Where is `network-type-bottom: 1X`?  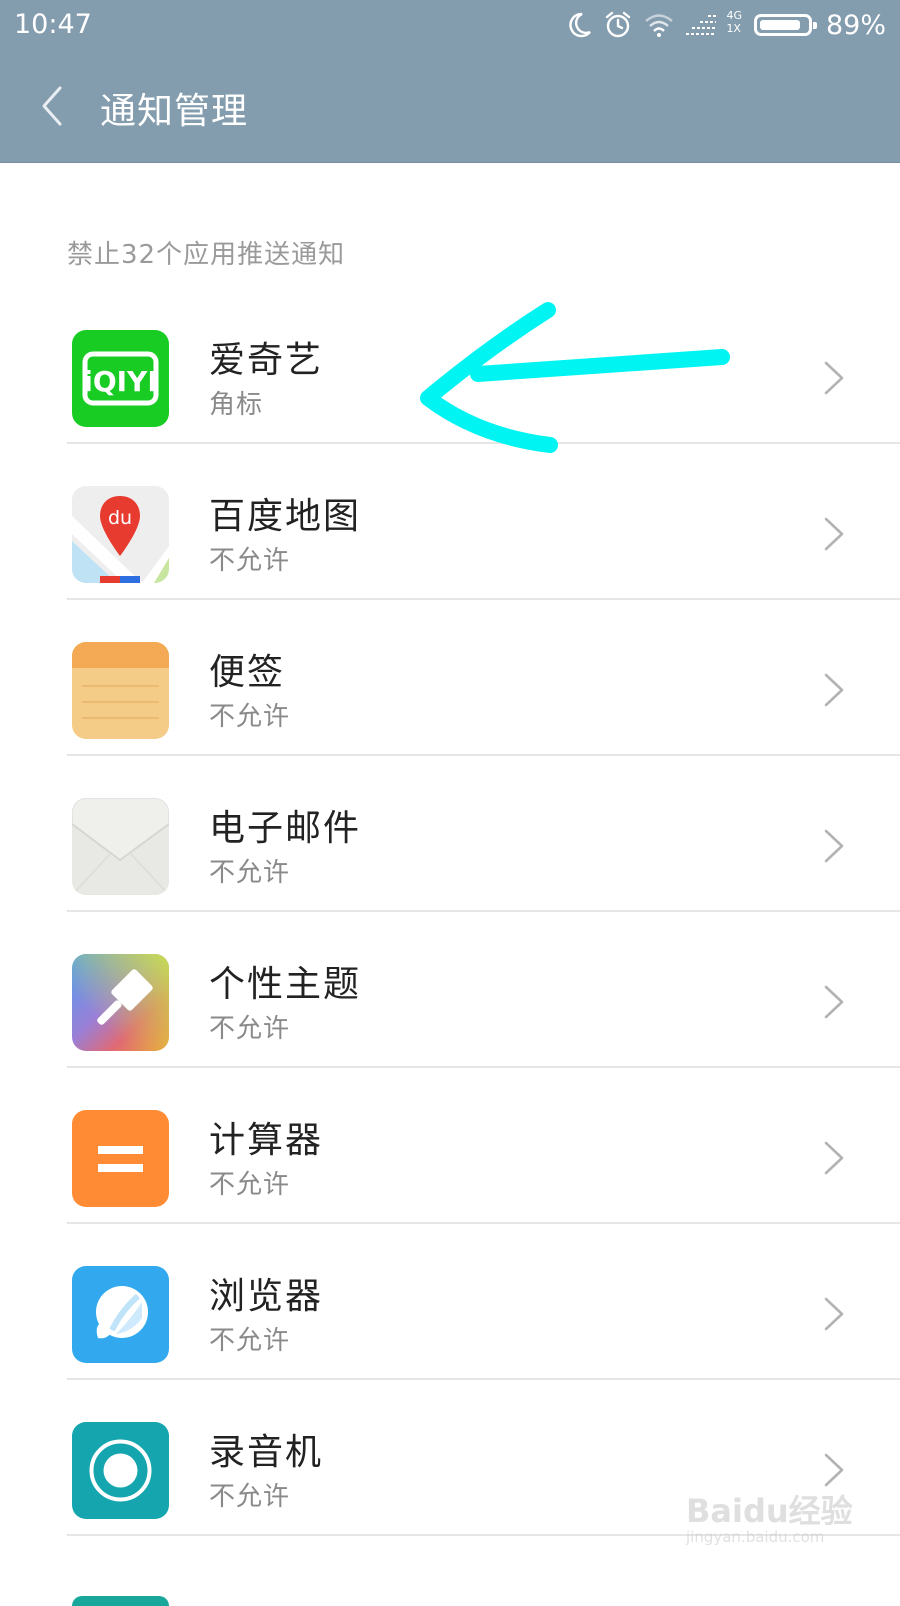 network-type-bottom: 1X is located at coordinates (733, 28).